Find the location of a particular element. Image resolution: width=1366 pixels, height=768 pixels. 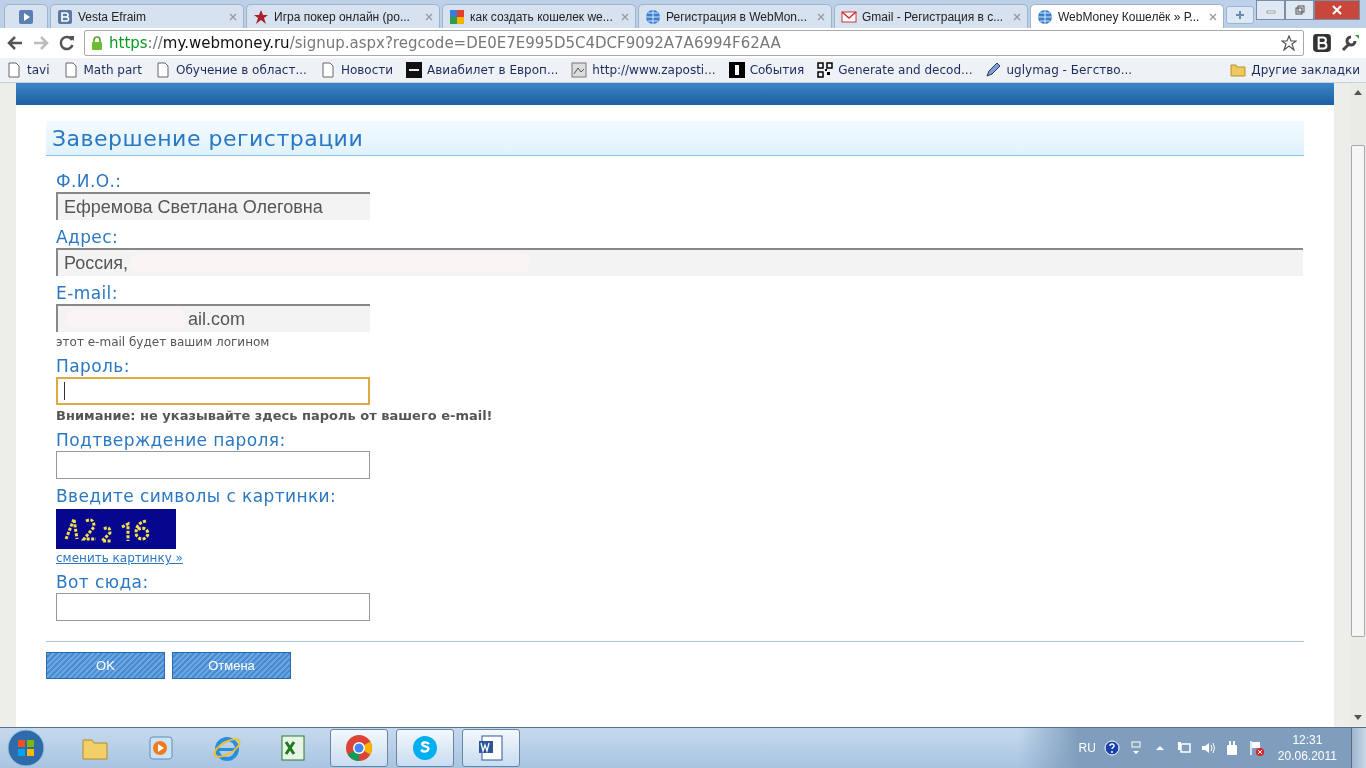

field-label: Введите символы с картинки: is located at coordinates (196, 496).